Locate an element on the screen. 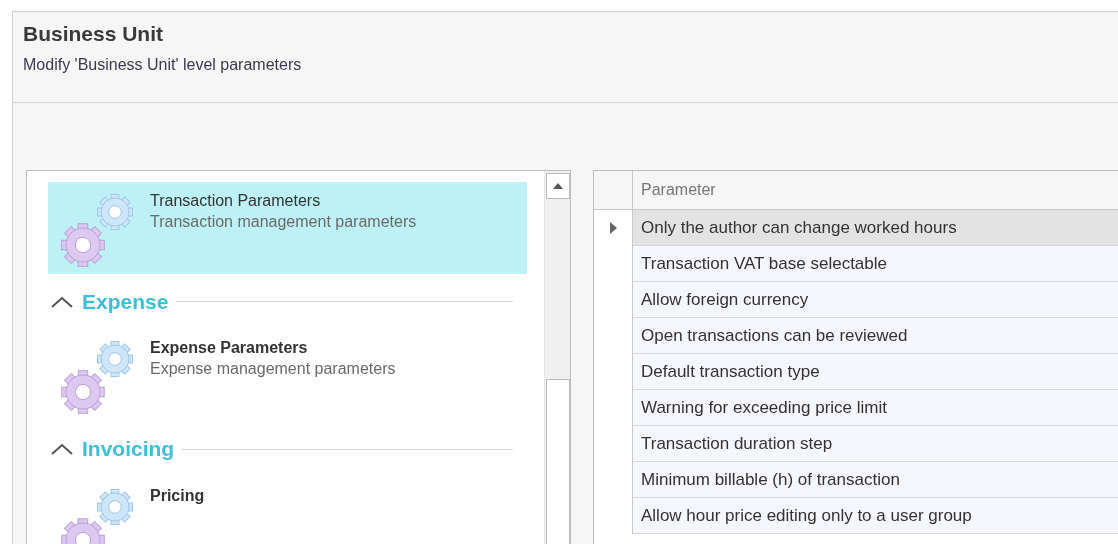 The width and height of the screenshot is (1118, 544). scroll-thumb is located at coordinates (557, 461).